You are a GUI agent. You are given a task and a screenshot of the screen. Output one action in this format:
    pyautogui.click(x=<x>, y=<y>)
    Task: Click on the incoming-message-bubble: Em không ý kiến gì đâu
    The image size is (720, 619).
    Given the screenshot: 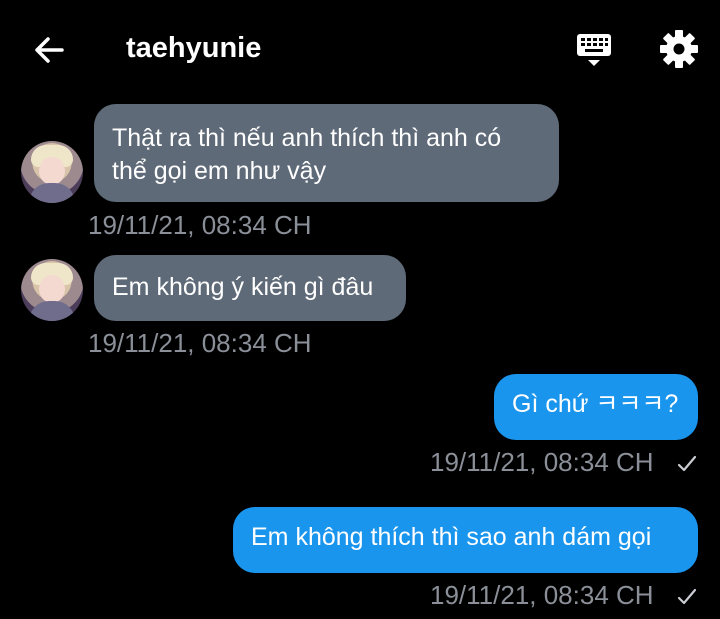 What is the action you would take?
    pyautogui.click(x=250, y=288)
    